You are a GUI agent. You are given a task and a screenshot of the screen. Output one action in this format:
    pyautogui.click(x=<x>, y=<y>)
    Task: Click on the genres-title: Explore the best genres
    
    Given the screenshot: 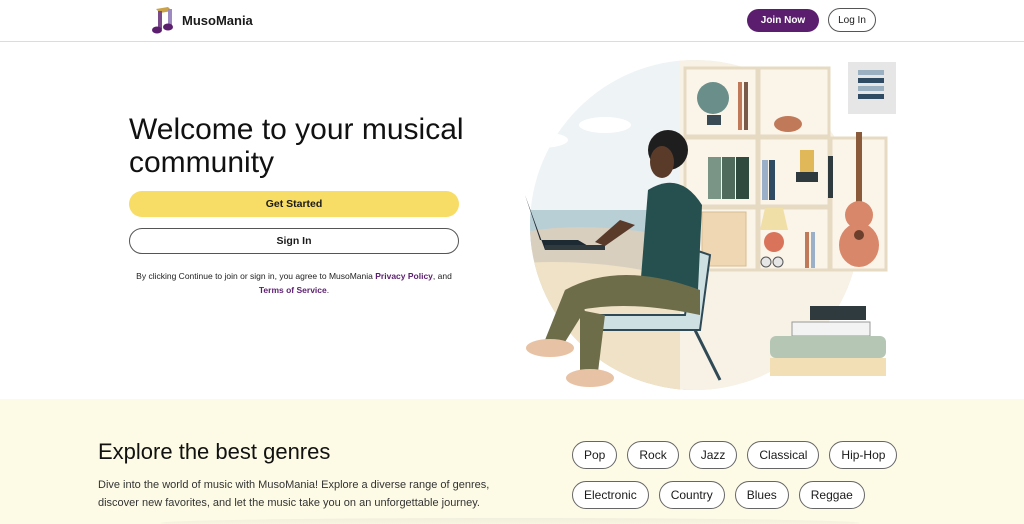 What is the action you would take?
    pyautogui.click(x=214, y=451)
    